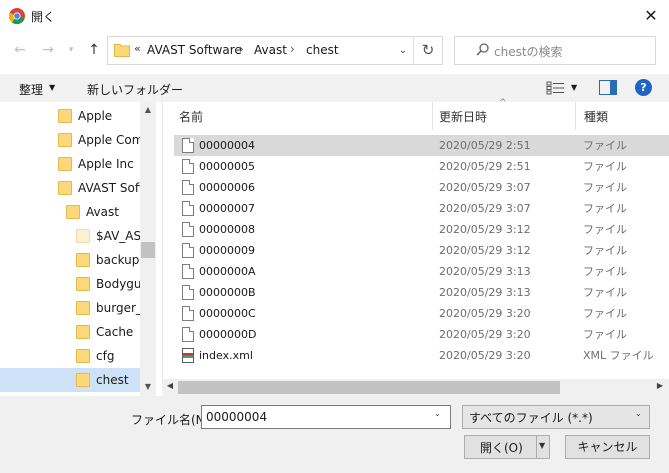 The image size is (669, 473). I want to click on tree-item-label: Apple Comp, so click(109, 140).